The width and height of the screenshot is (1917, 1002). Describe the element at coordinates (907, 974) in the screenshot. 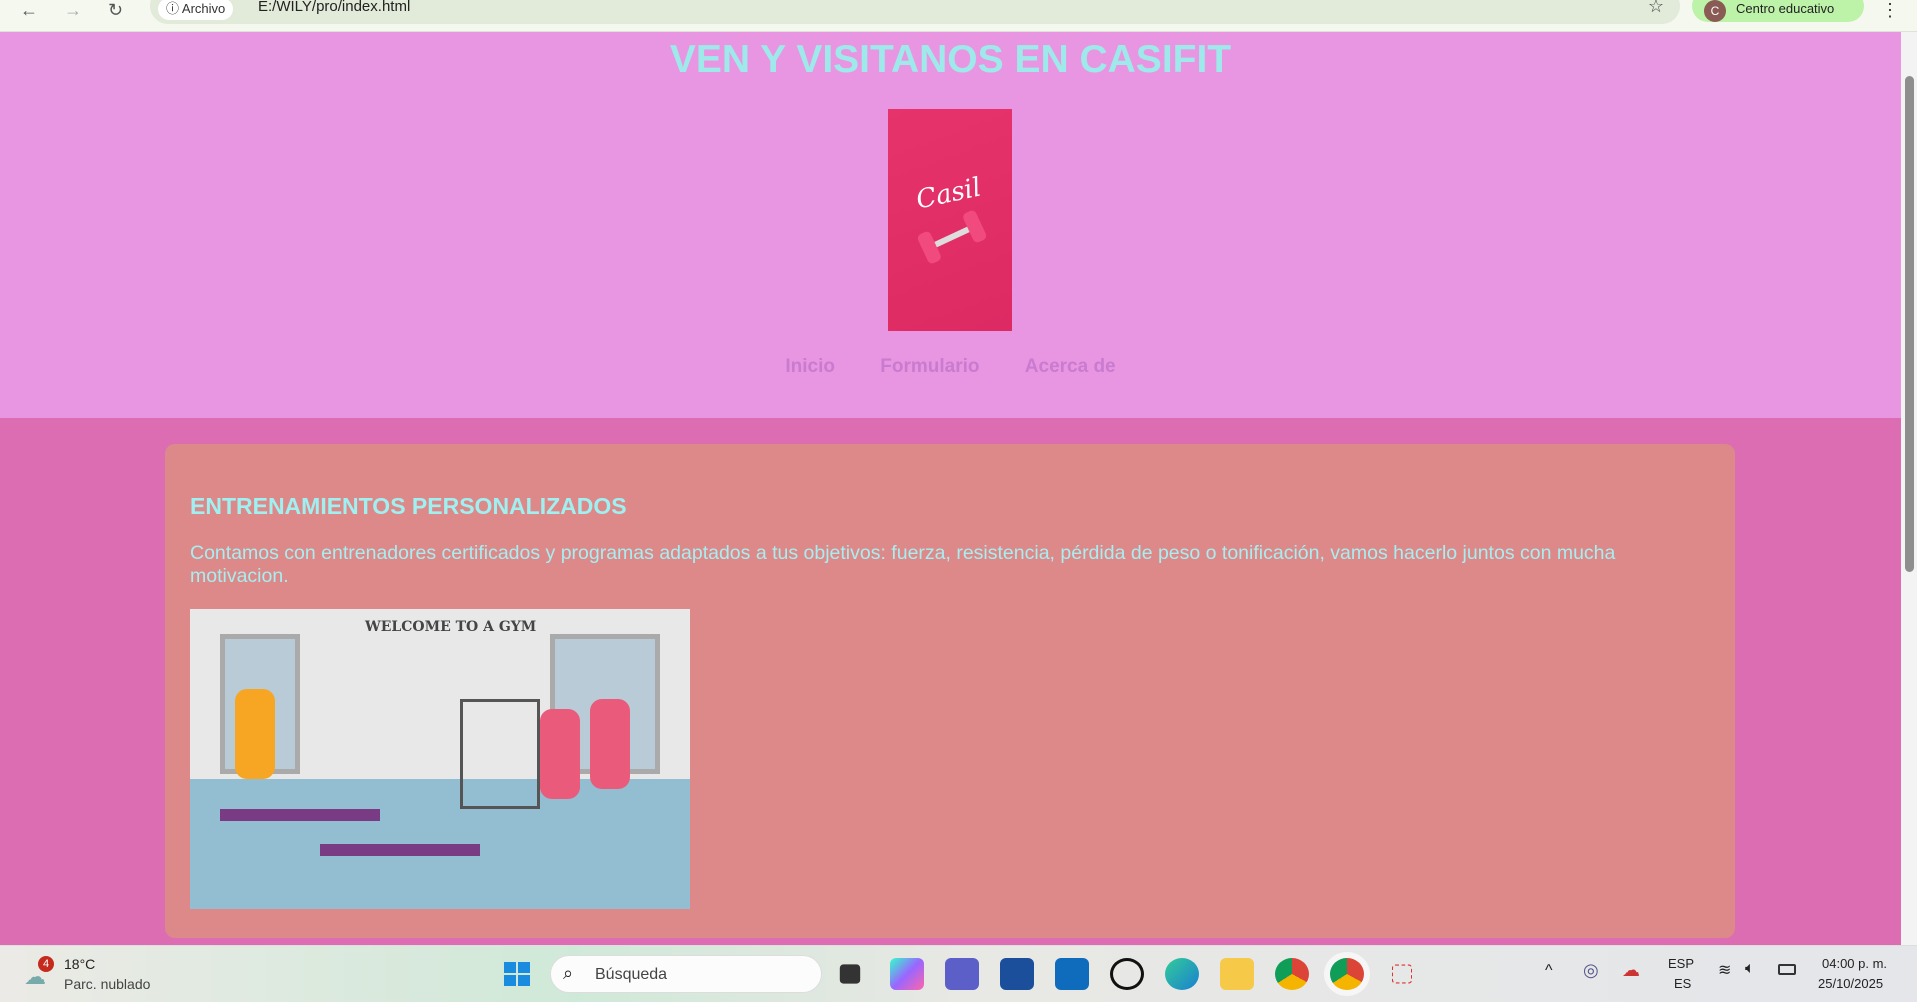

I see `copilot-icon` at that location.